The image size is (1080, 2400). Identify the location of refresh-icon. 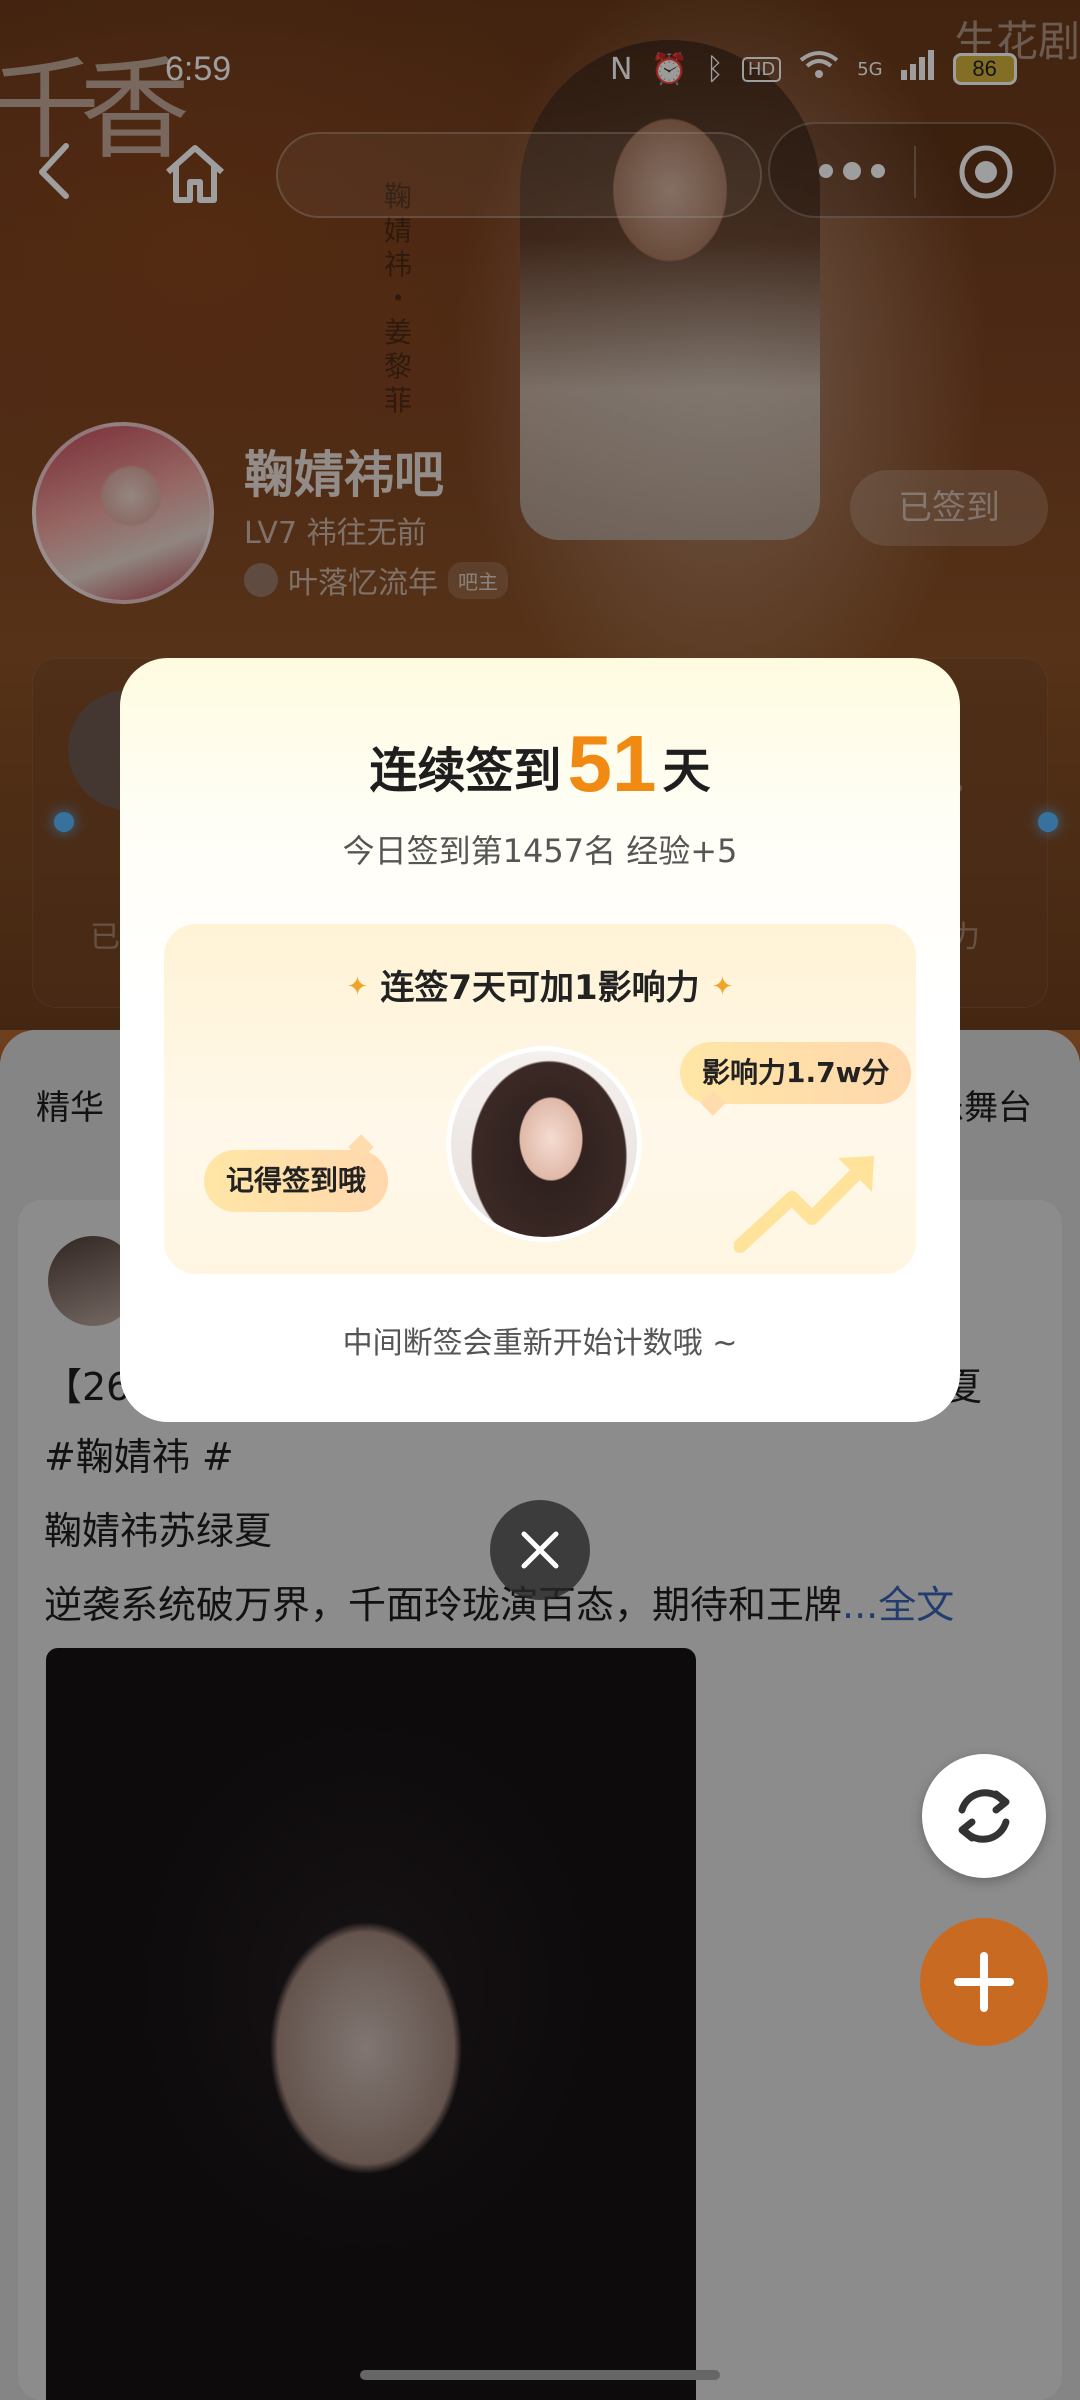
(984, 1816).